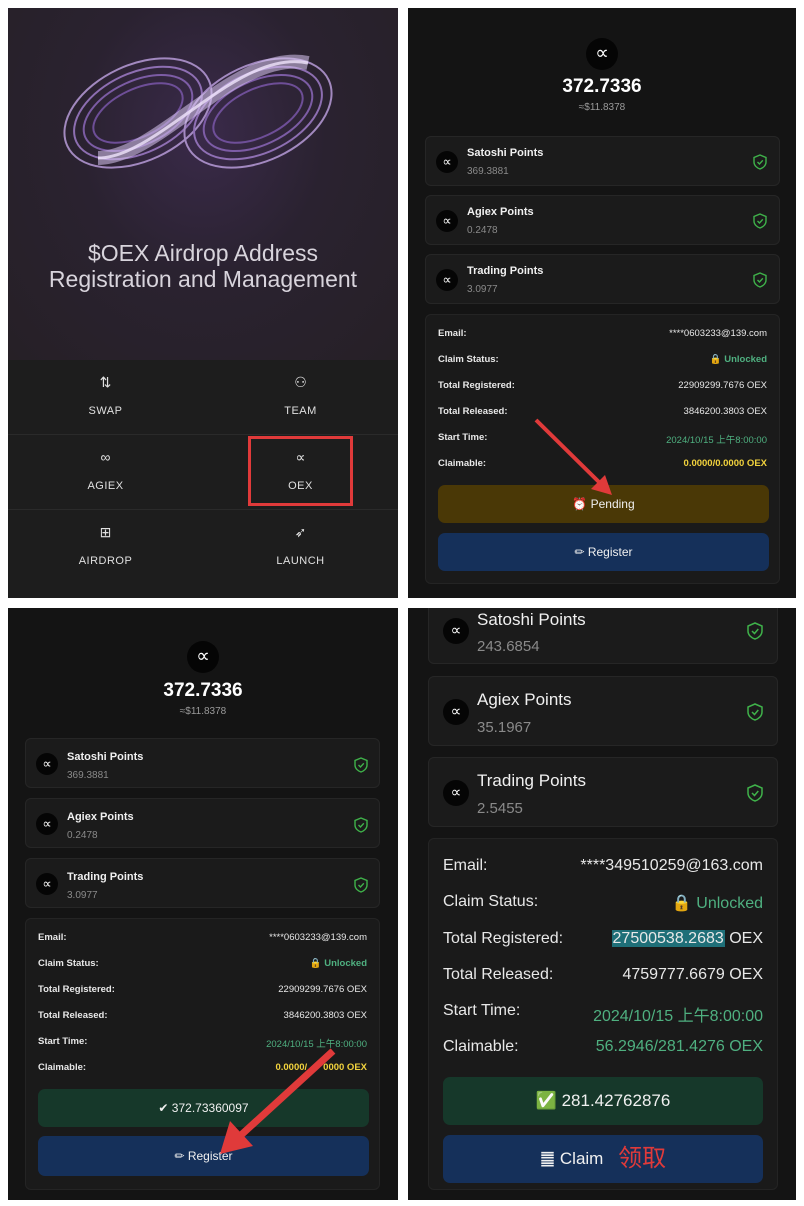  Describe the element at coordinates (105, 561) in the screenshot. I see `menu-item-label: AIRDROP` at that location.